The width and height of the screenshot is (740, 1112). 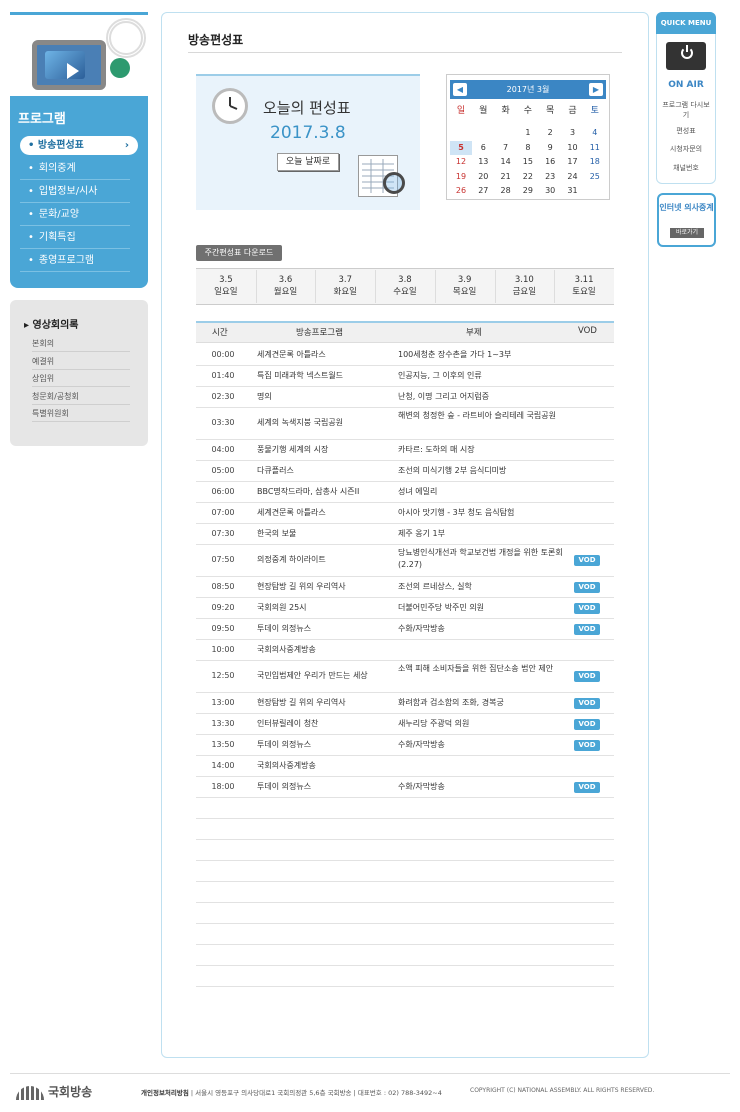 What do you see at coordinates (686, 149) in the screenshot?
I see `quick-menu-item: 시청자문의` at bounding box center [686, 149].